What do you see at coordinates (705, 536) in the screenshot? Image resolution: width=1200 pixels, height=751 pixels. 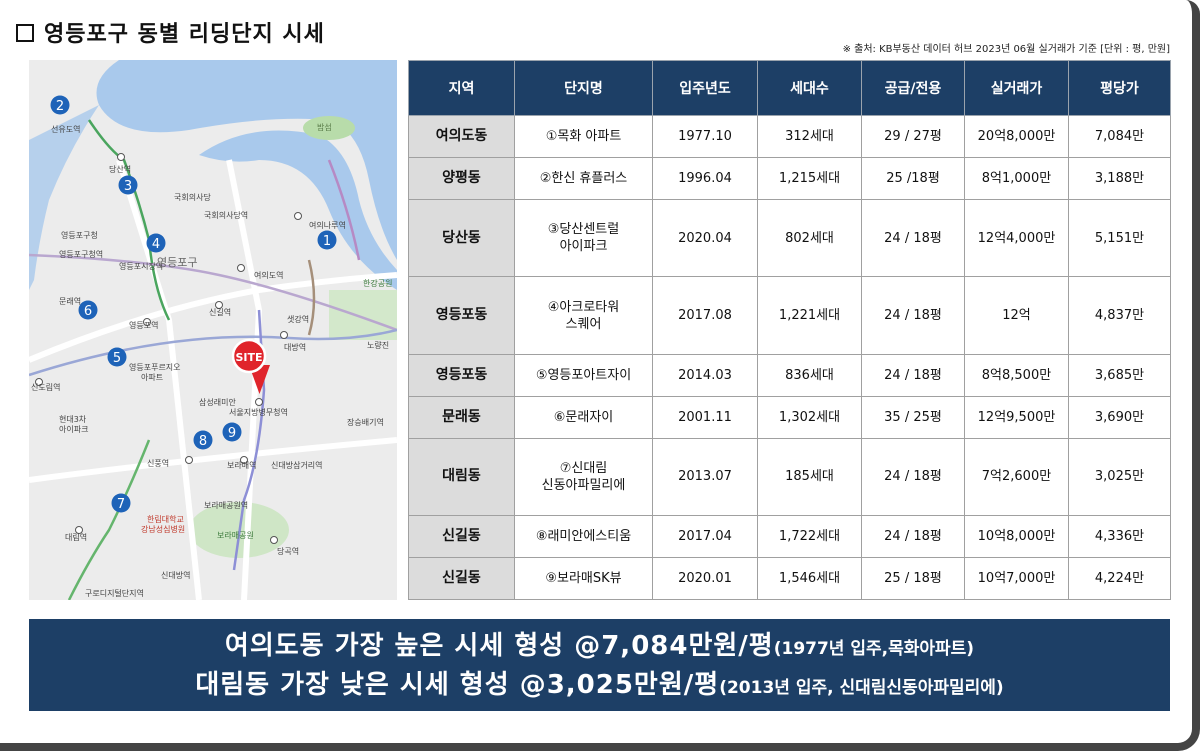 I see `cell-year: 2017.04` at bounding box center [705, 536].